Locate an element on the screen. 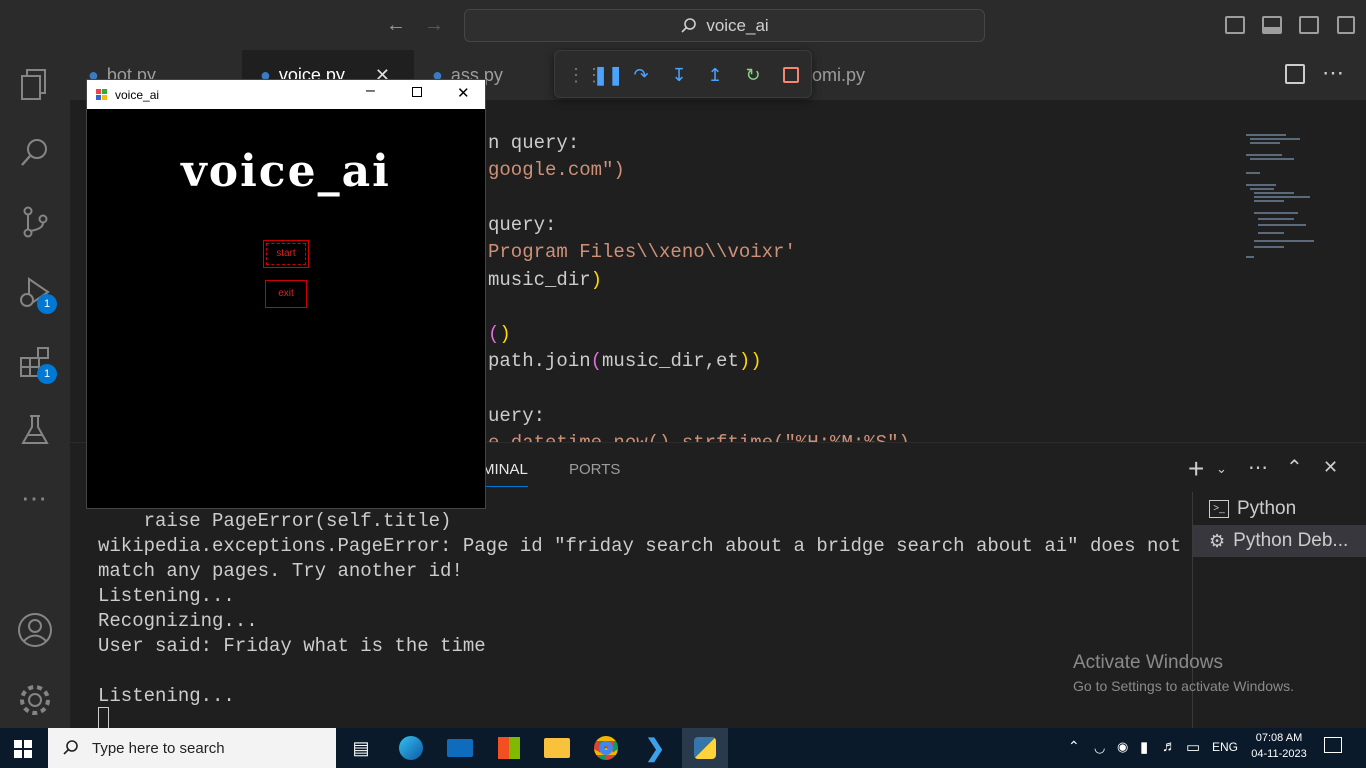  vscode-icon: ❯ is located at coordinates (655, 748).